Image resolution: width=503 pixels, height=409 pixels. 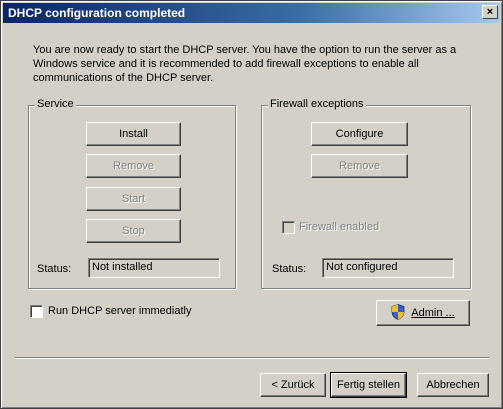 What do you see at coordinates (119, 311) in the screenshot?
I see `run-immediately-label: Run DHCP server immediatly` at bounding box center [119, 311].